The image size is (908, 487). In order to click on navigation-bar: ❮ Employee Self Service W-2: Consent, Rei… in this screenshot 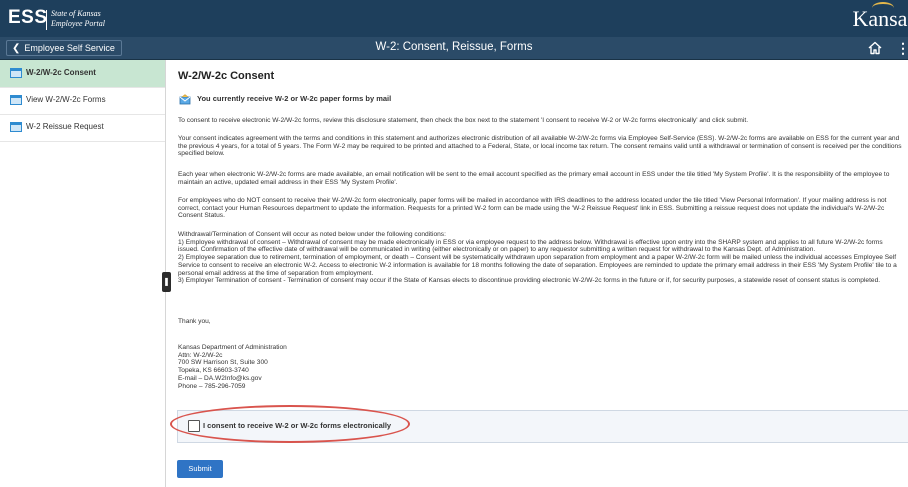, I will do `click(454, 48)`.